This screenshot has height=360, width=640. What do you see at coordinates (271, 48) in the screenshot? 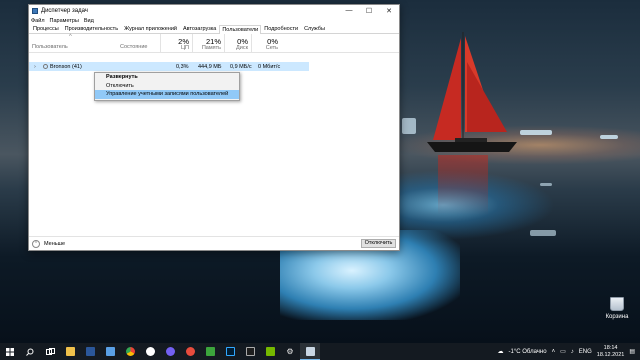
I see `network-label: Сеть` at bounding box center [271, 48].